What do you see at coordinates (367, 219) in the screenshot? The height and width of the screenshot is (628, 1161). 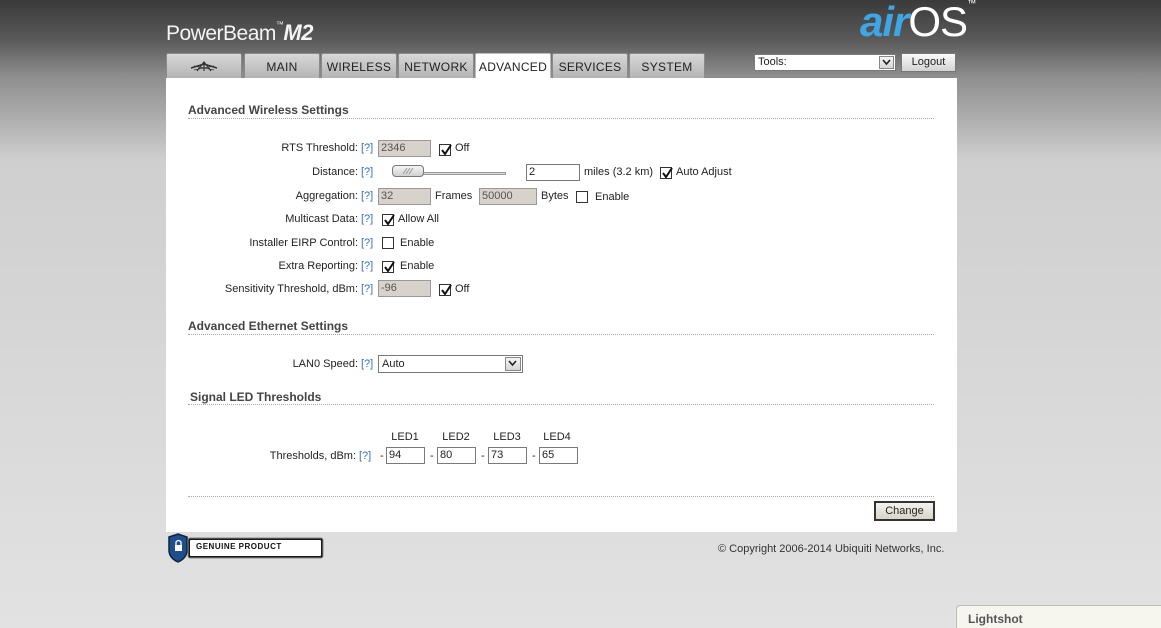 I see `multicast-help-link: [?]` at bounding box center [367, 219].